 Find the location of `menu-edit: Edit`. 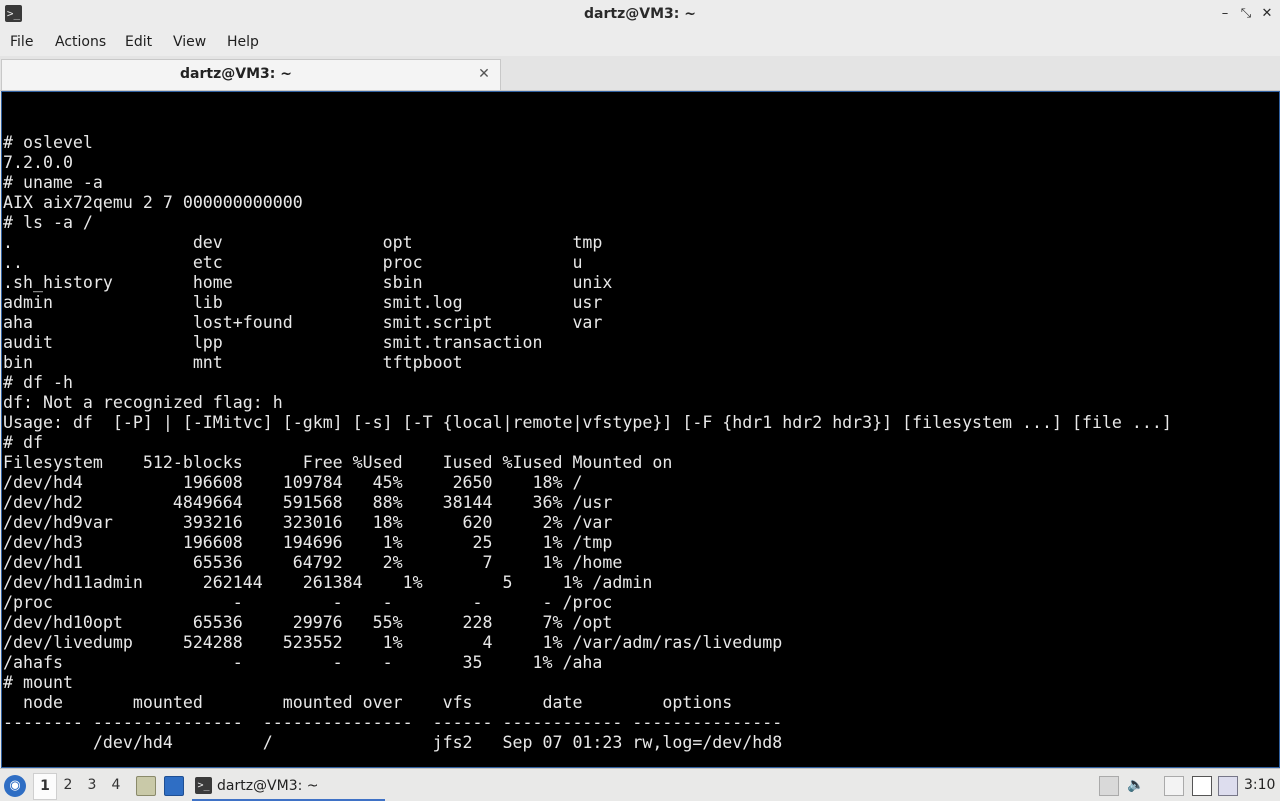

menu-edit: Edit is located at coordinates (138, 42).